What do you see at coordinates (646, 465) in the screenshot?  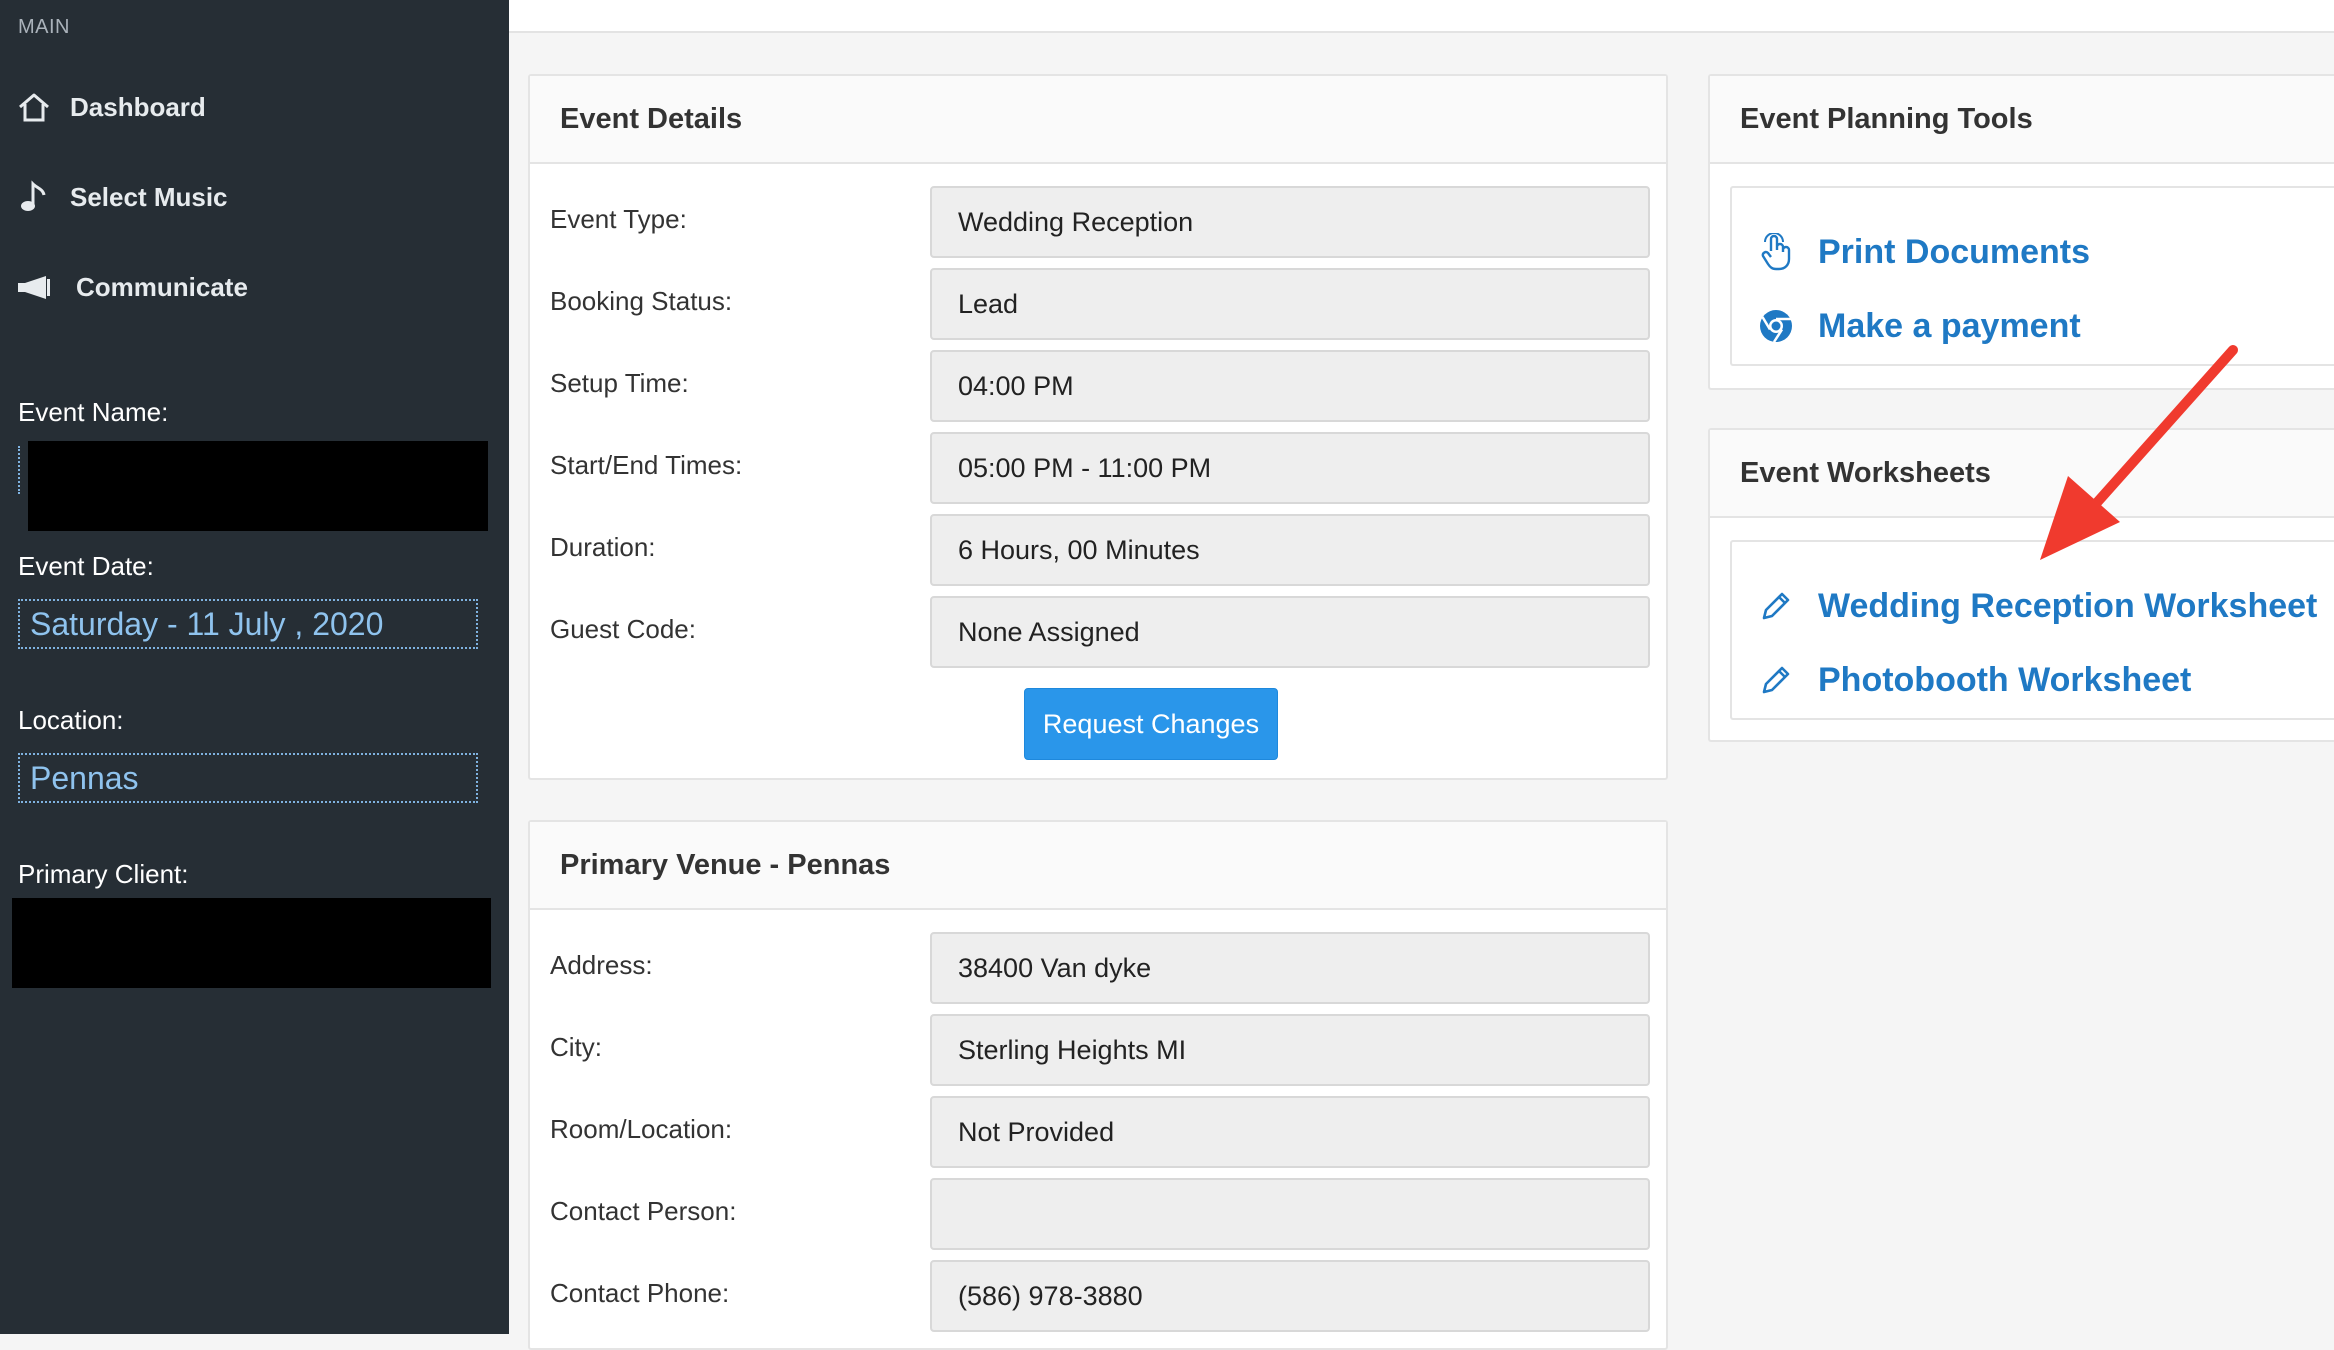 I see `form-label: Start/End Times:` at bounding box center [646, 465].